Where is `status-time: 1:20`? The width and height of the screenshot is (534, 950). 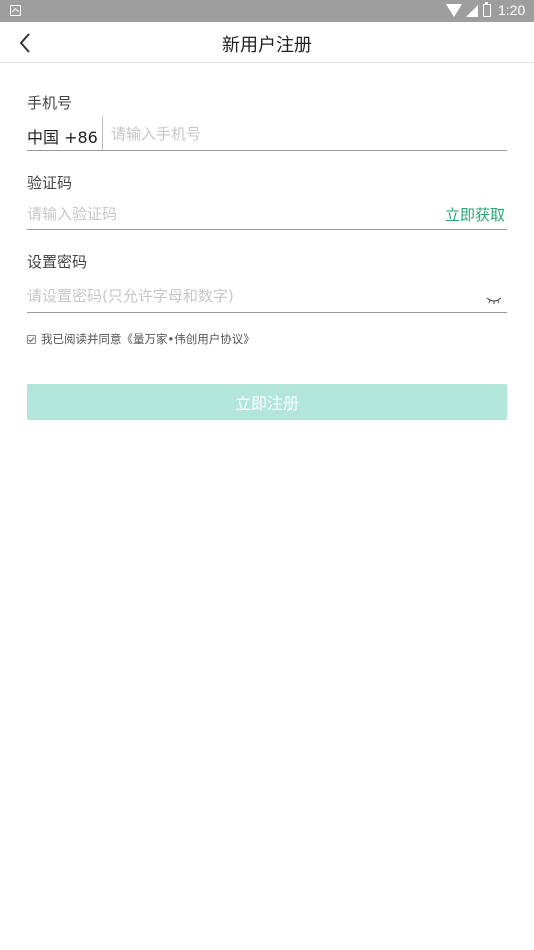
status-time: 1:20 is located at coordinates (512, 10).